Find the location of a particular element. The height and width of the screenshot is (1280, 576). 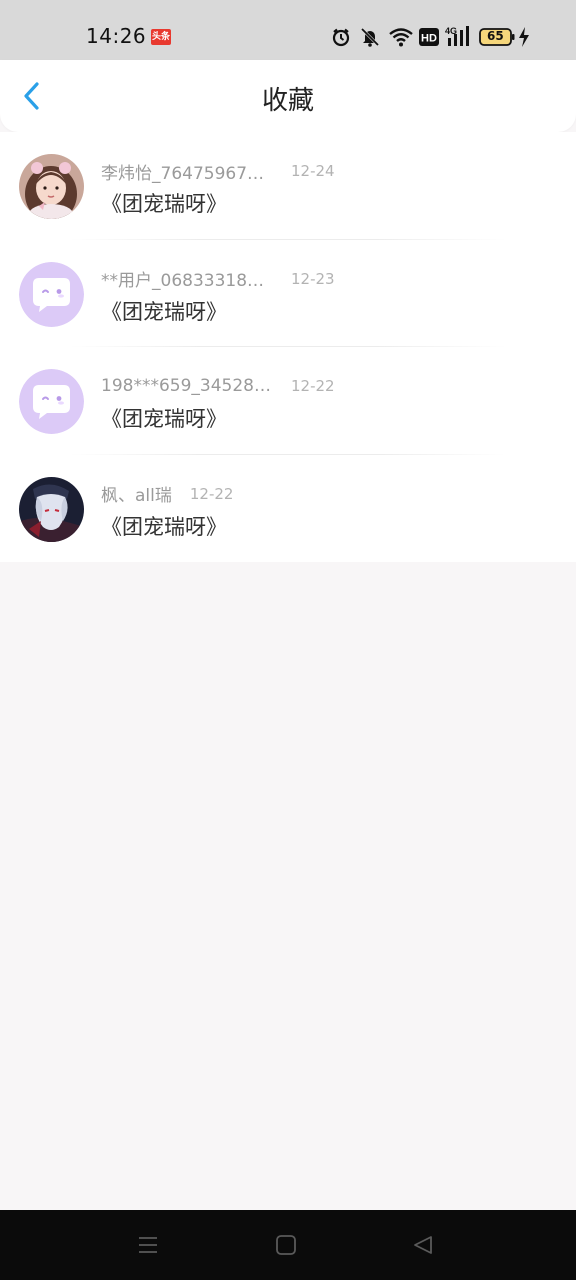

list-item: 198***659_345285… 12-22 《团宠瑞呀》 is located at coordinates (288, 401).